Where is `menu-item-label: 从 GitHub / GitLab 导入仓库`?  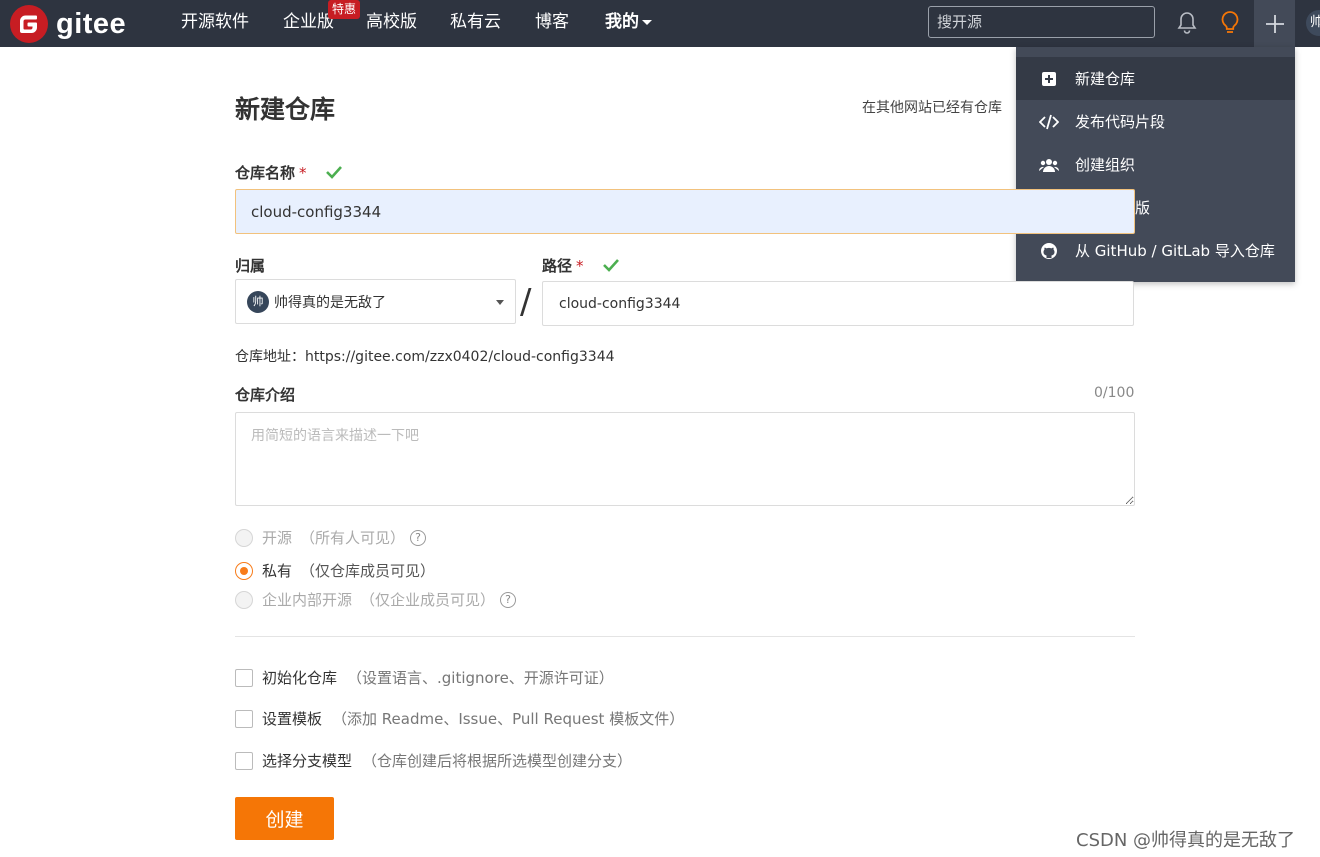 menu-item-label: 从 GitHub / GitLab 导入仓库 is located at coordinates (1175, 251).